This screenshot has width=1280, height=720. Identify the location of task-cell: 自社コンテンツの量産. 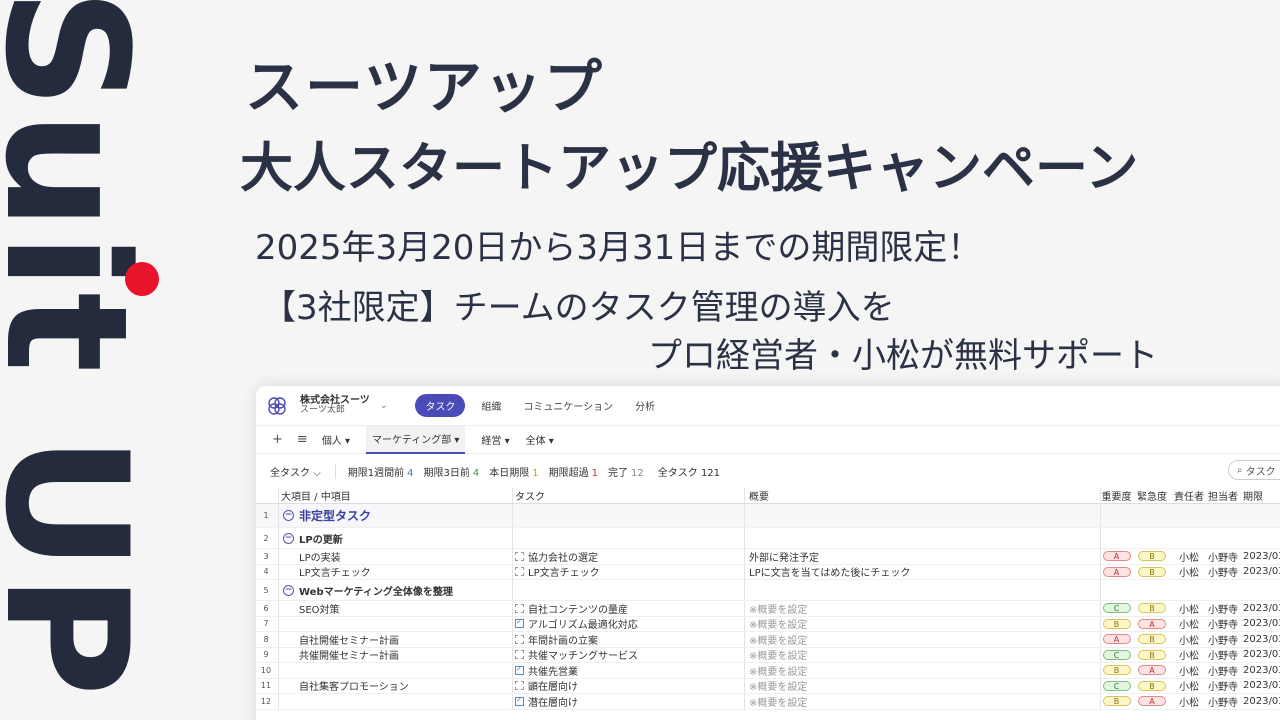
(628, 608).